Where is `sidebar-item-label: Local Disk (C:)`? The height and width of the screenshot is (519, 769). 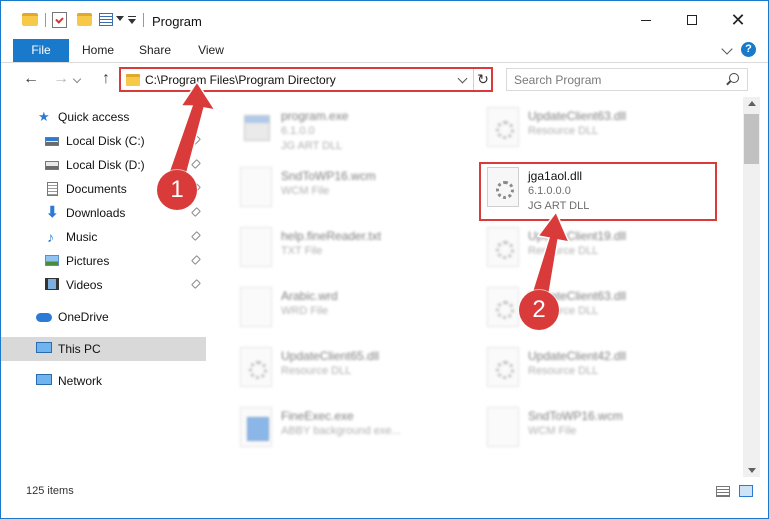 sidebar-item-label: Local Disk (C:) is located at coordinates (105, 141).